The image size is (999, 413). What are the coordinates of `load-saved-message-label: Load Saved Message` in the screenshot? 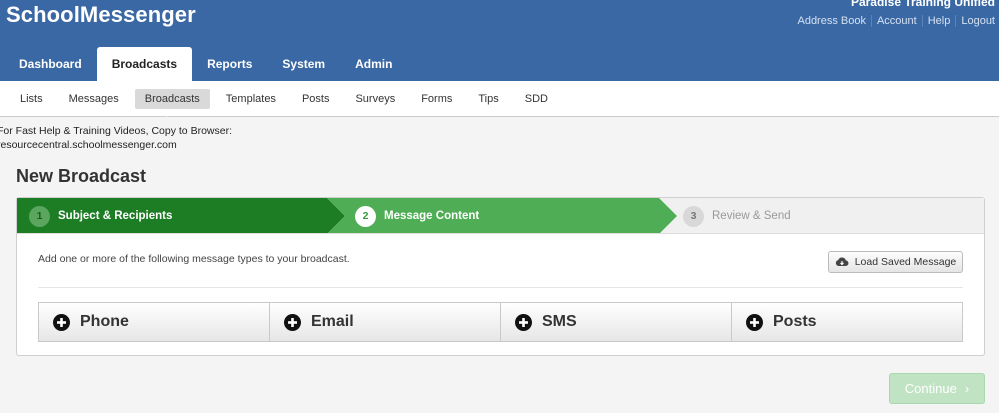 It's located at (905, 262).